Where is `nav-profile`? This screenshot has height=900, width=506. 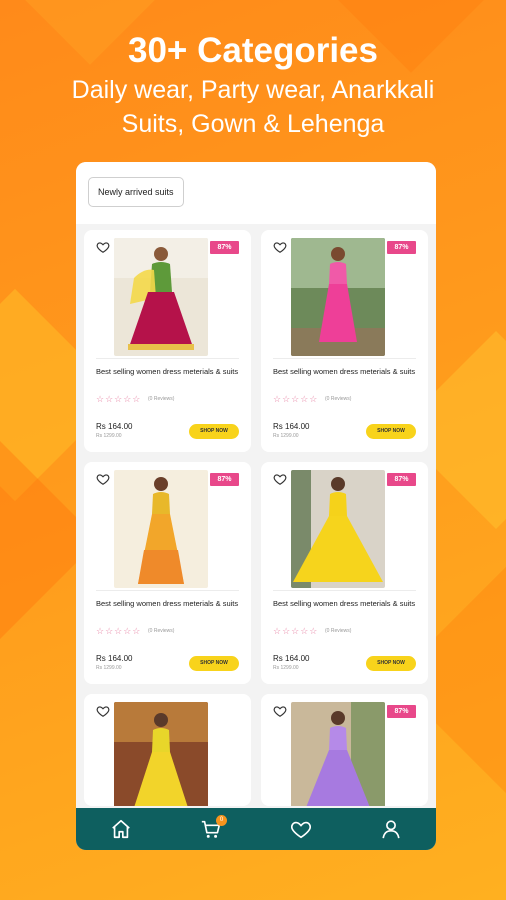
nav-profile is located at coordinates (391, 829).